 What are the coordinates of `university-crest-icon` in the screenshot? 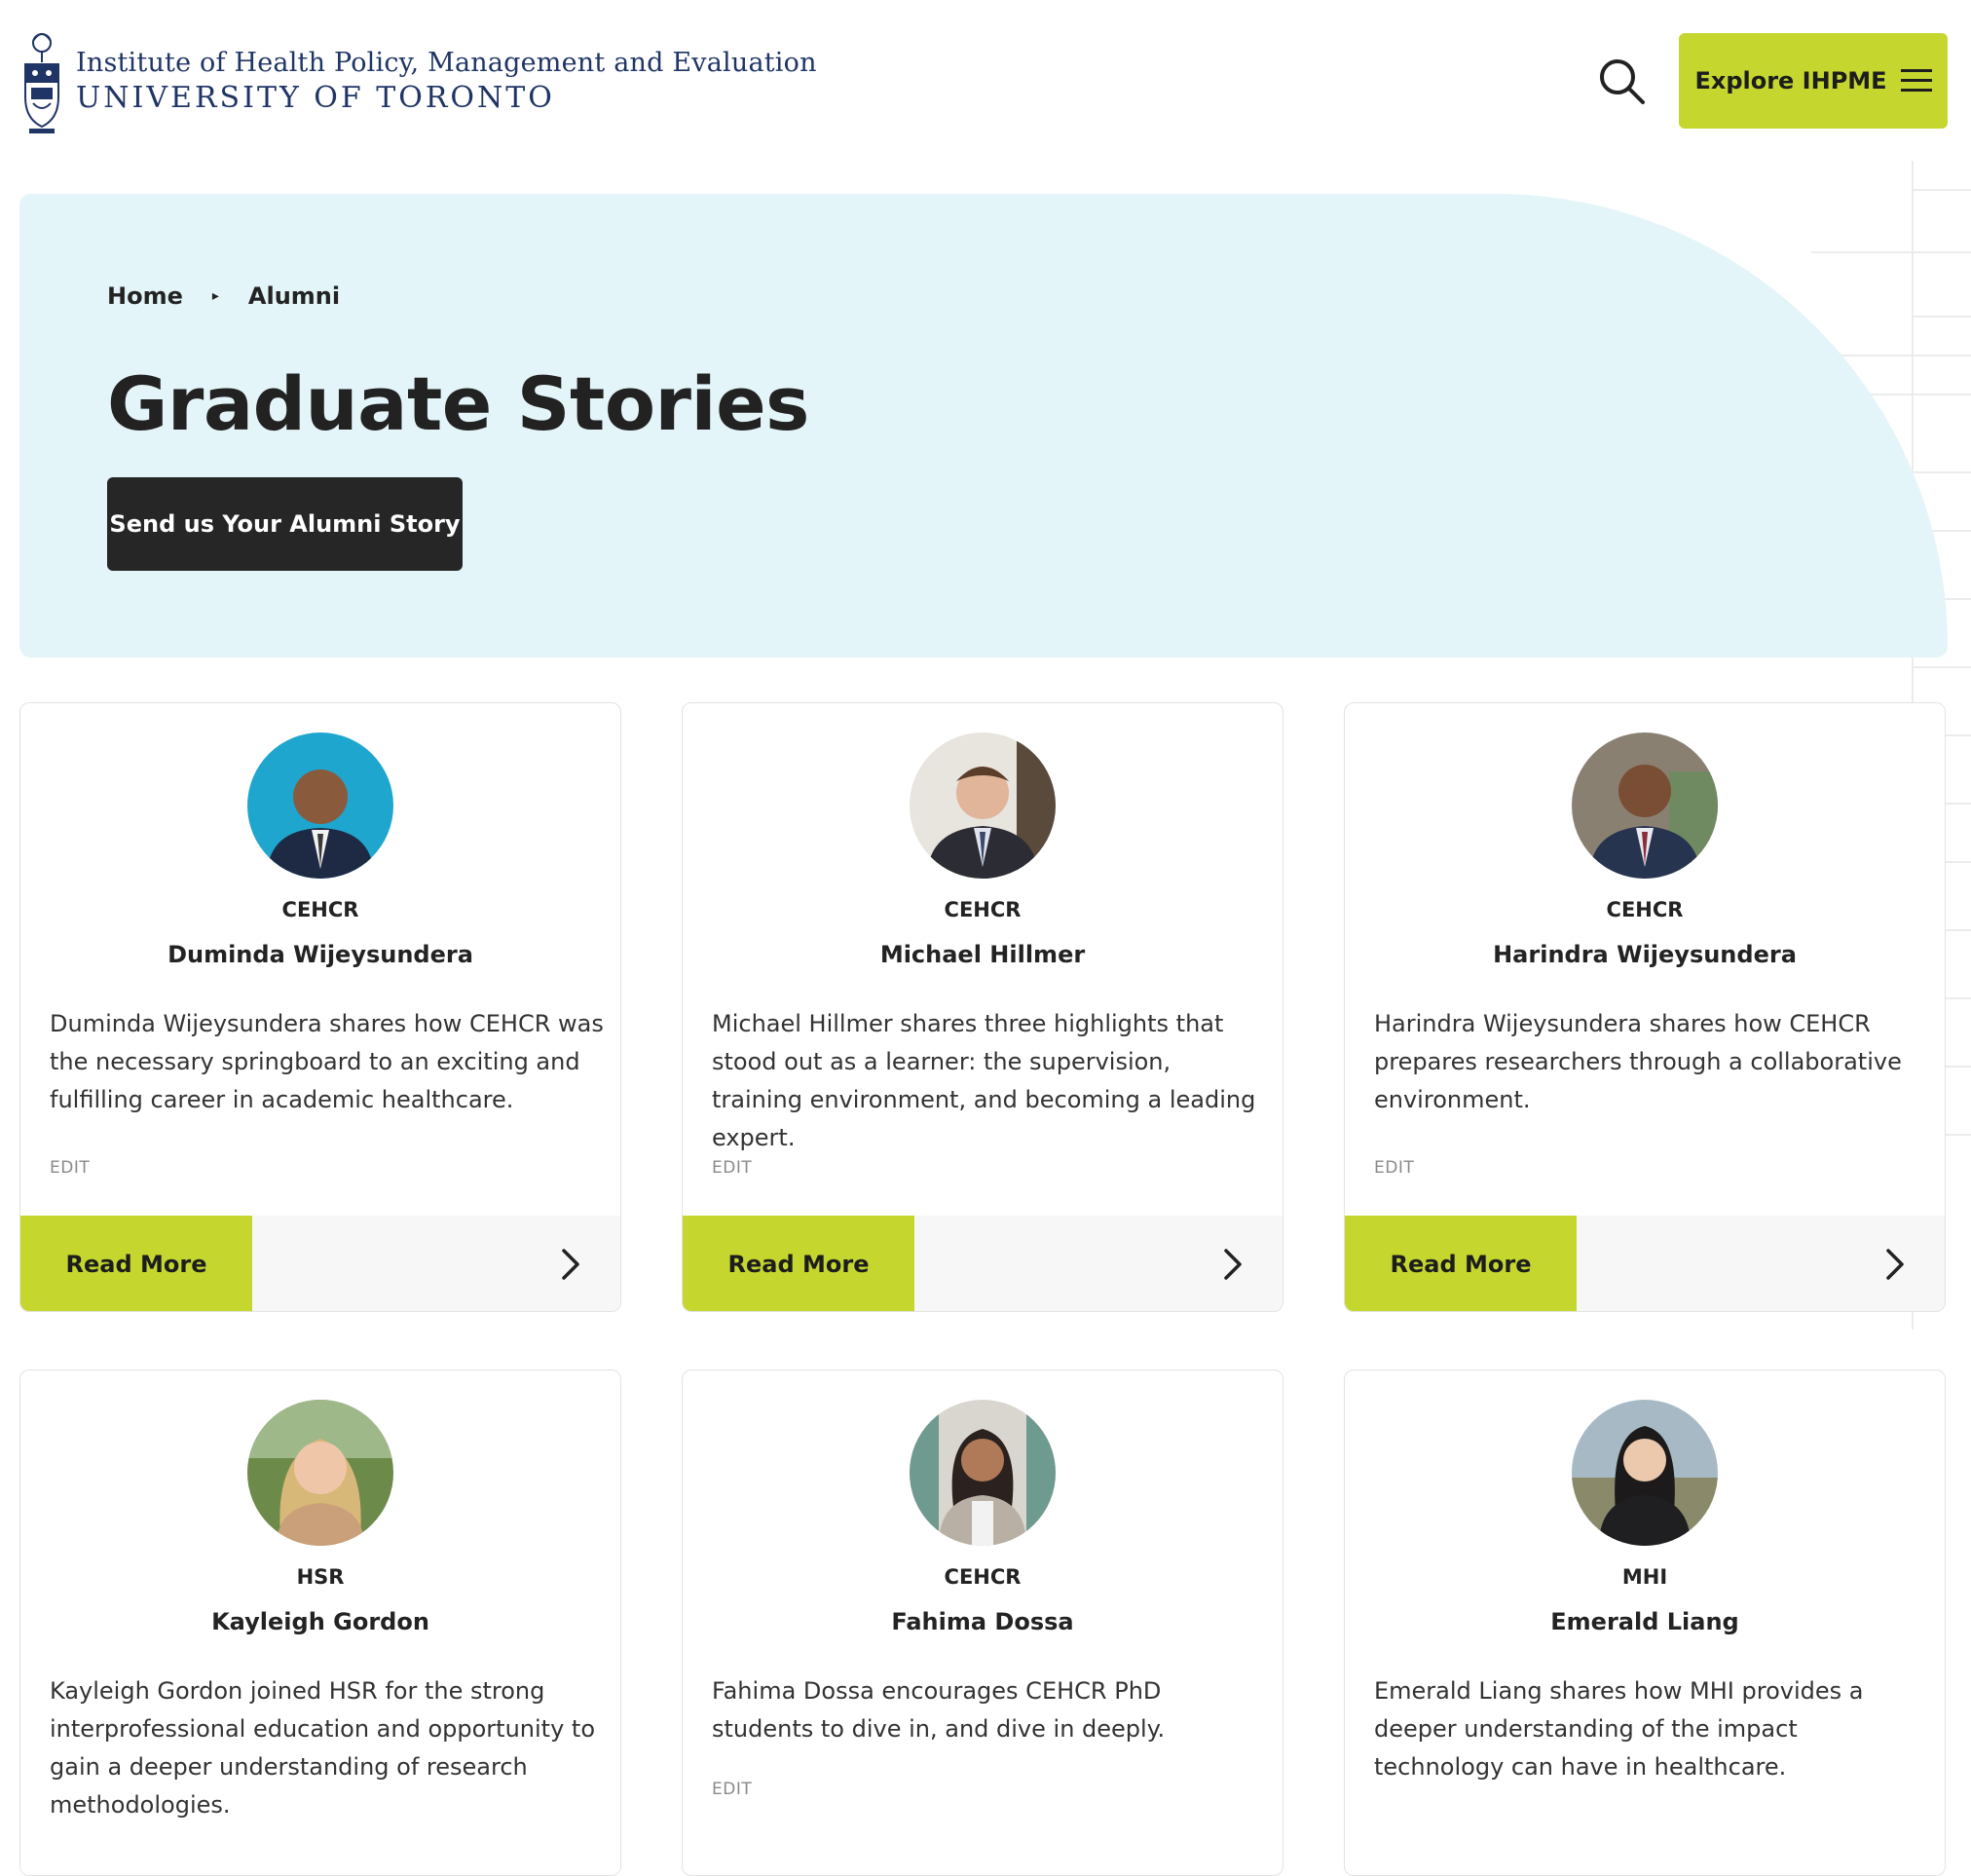 It's located at (41, 83).